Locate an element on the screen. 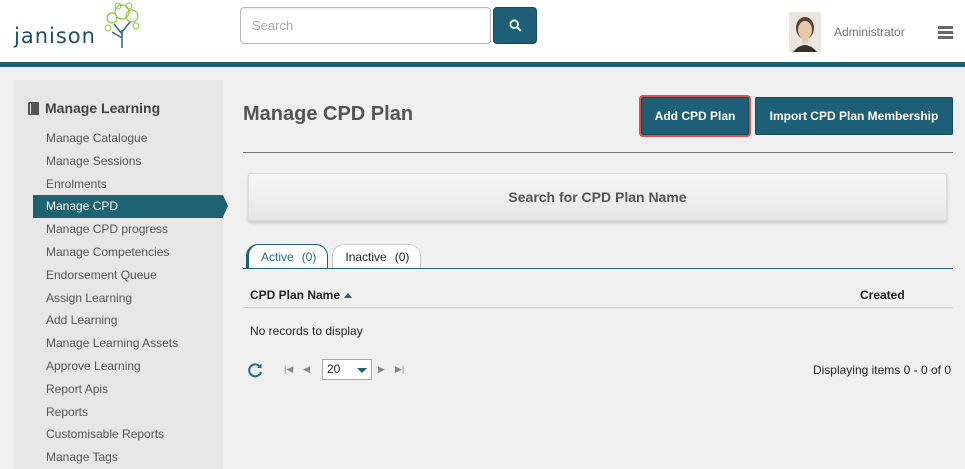  tab-active-label: Active is located at coordinates (277, 257).